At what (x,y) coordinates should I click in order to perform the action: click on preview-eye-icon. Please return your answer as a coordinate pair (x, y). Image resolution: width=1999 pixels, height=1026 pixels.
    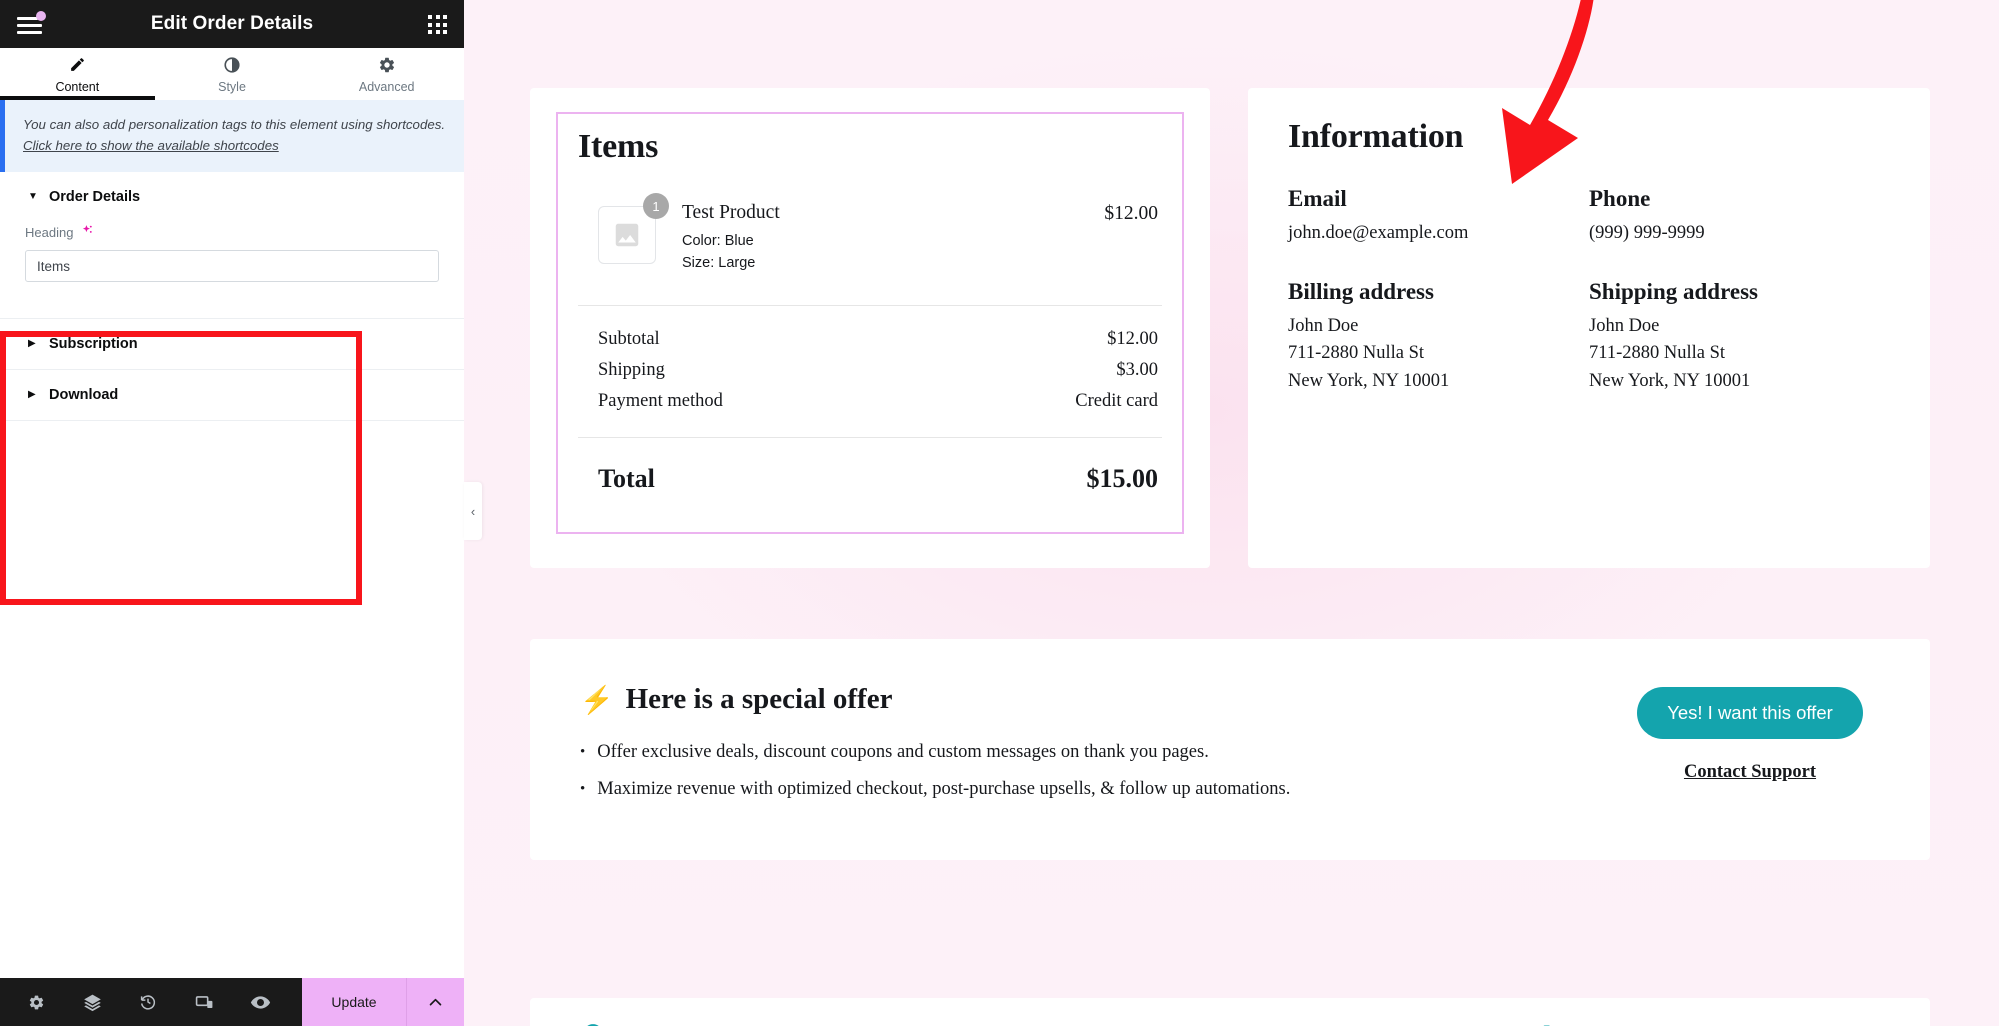
    Looking at the image, I should click on (260, 1002).